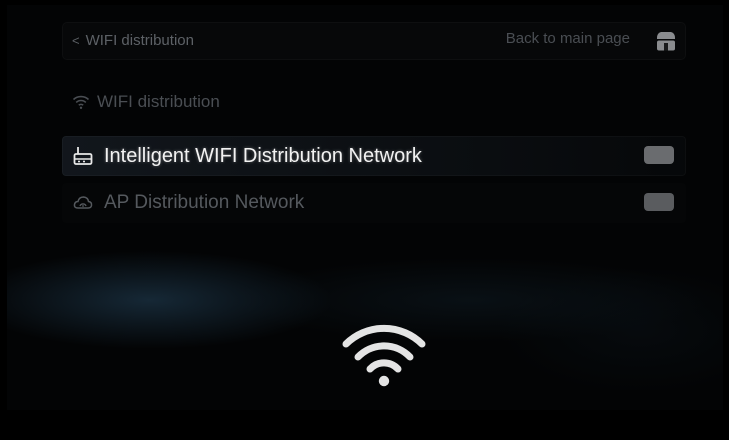  I want to click on cloud-icon, so click(83, 203).